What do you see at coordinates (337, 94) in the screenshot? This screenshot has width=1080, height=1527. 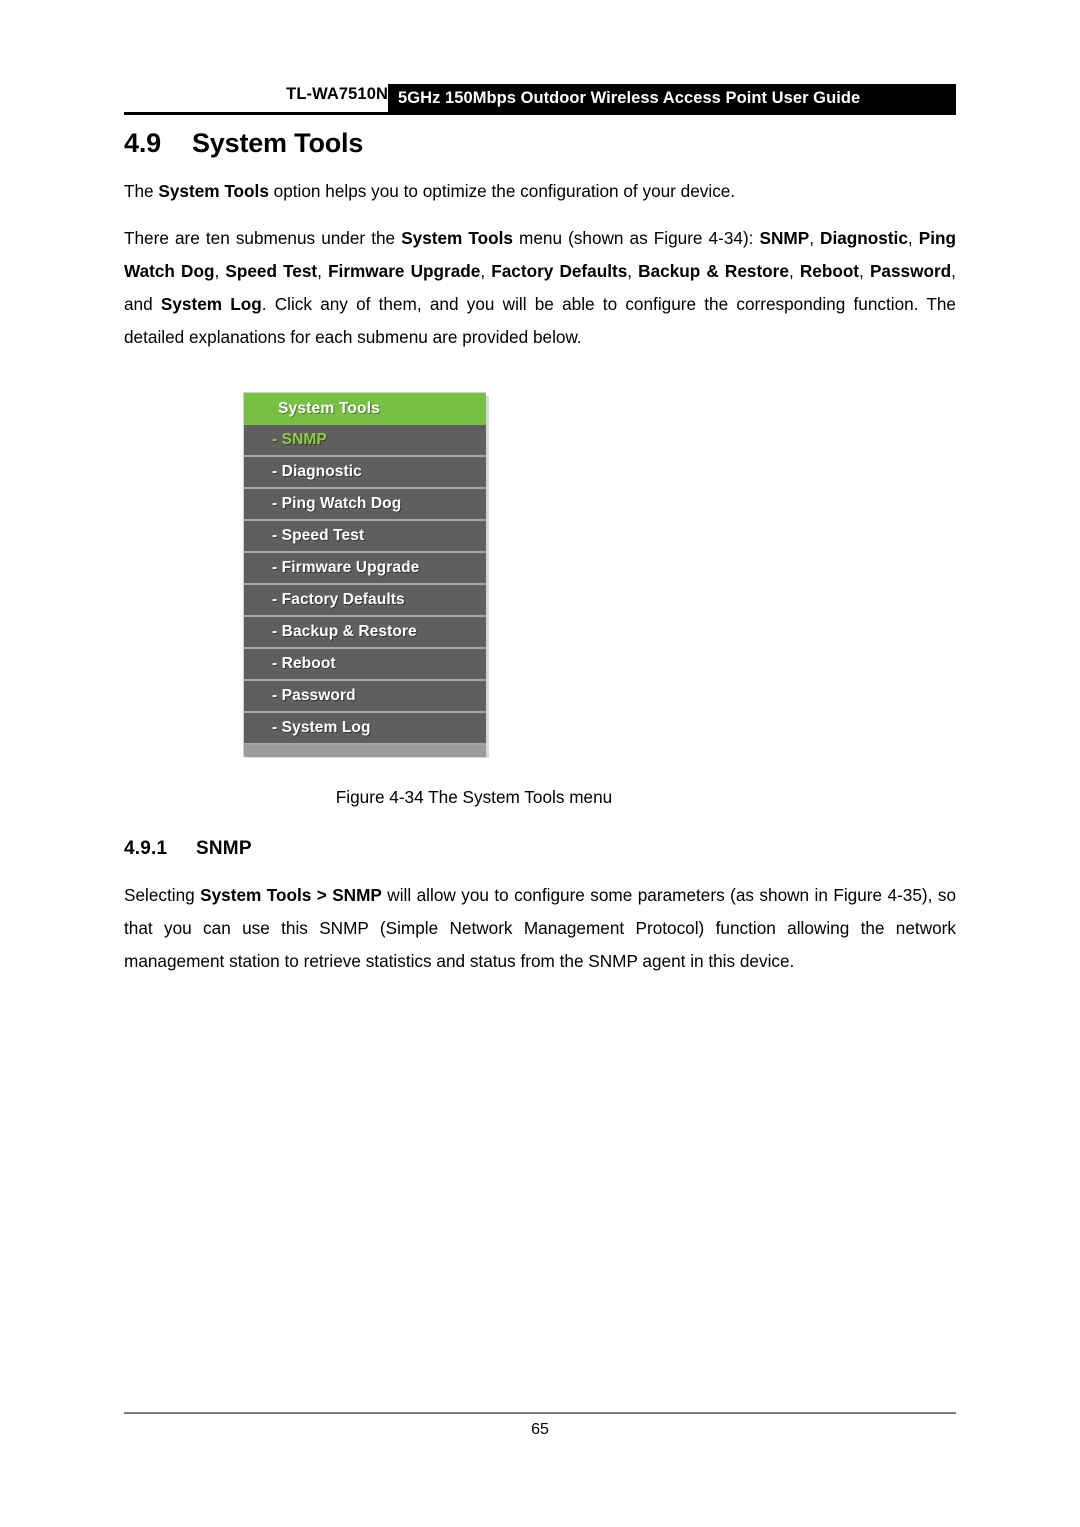 I see `header-model-name: TL-WA7510N` at bounding box center [337, 94].